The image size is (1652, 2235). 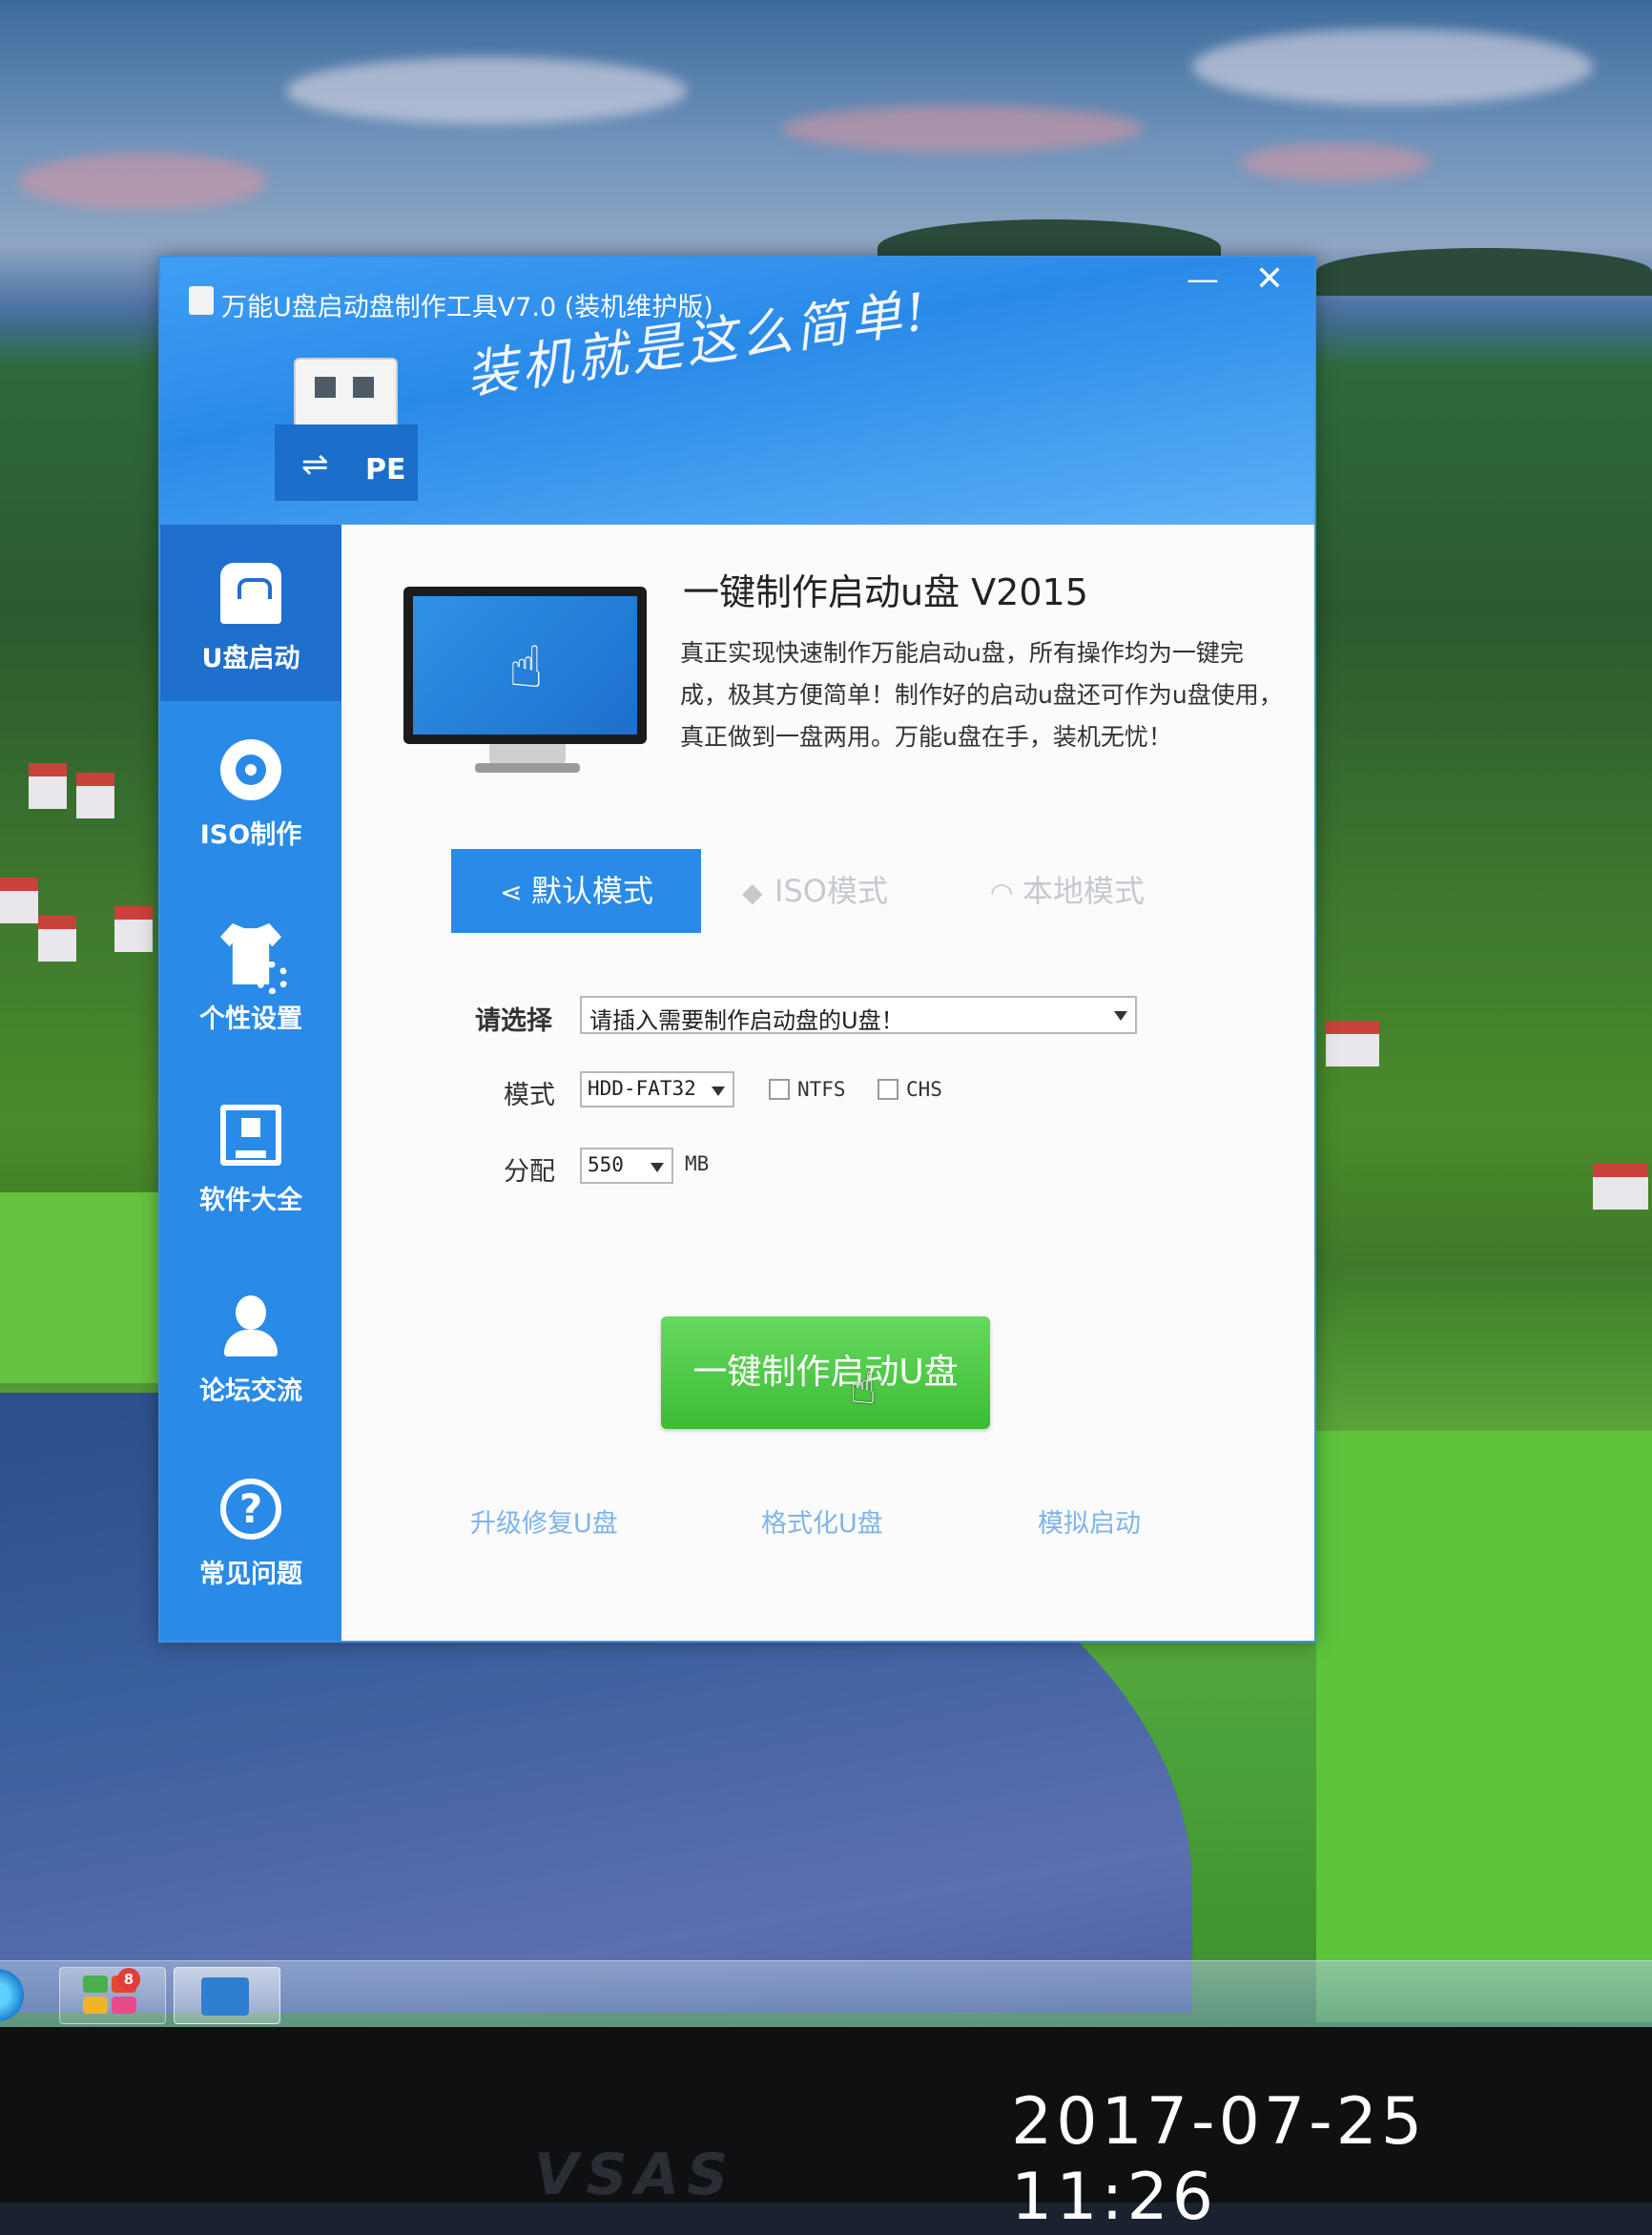 What do you see at coordinates (635, 2175) in the screenshot?
I see `monitor-brand: VSAS` at bounding box center [635, 2175].